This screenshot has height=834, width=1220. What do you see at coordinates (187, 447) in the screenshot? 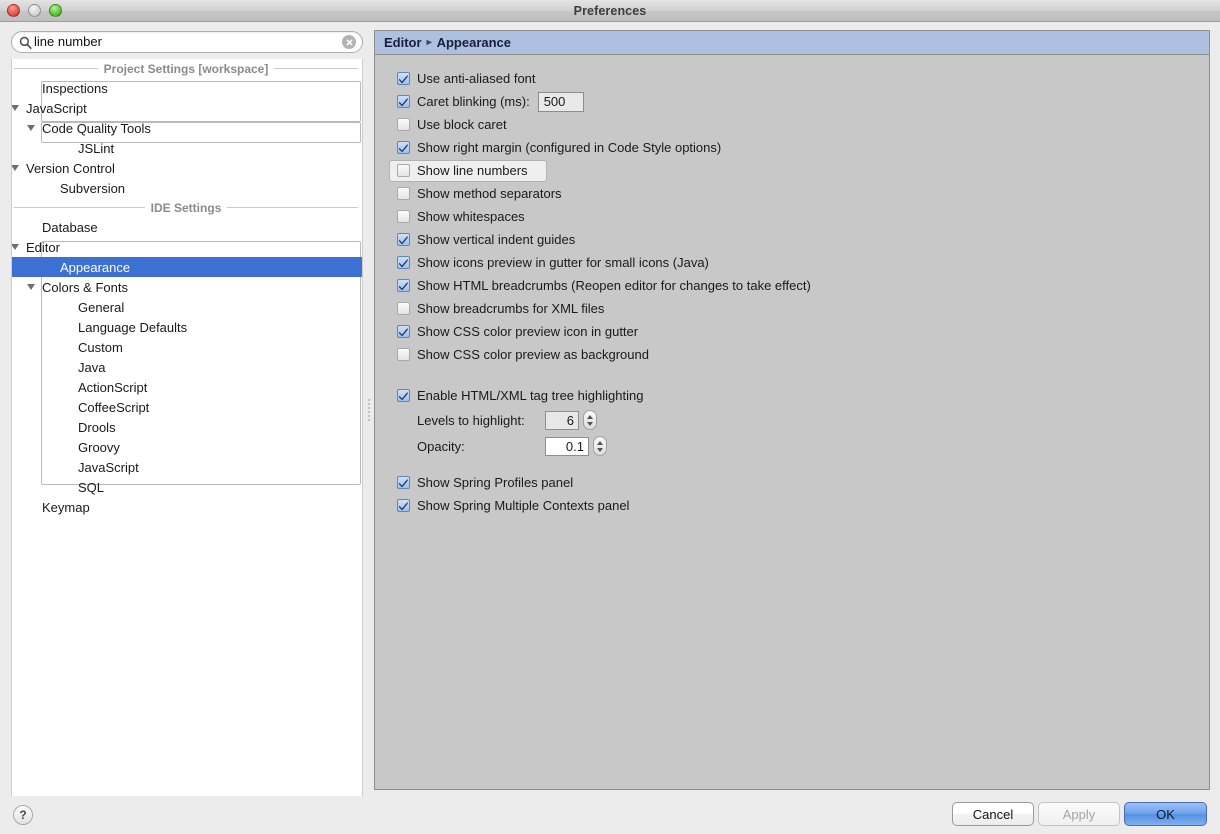
I see `sidebar-item-groovy: Groovy` at bounding box center [187, 447].